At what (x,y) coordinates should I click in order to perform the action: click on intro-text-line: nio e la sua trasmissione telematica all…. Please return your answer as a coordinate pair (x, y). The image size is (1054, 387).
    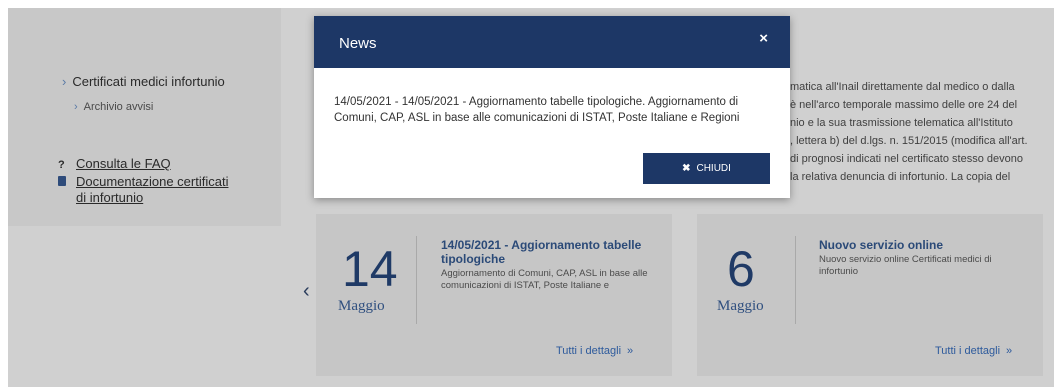
    Looking at the image, I should click on (901, 123).